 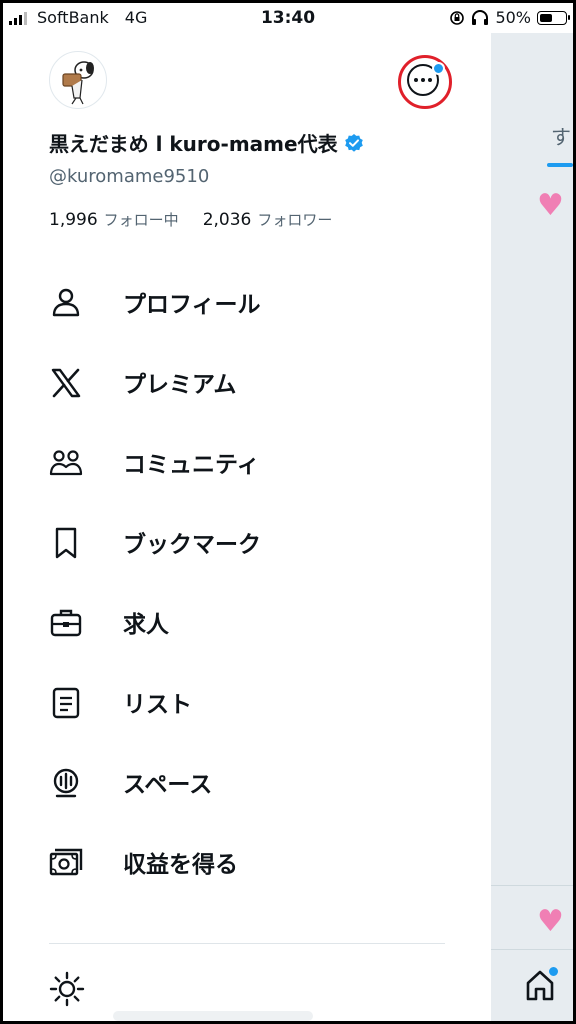 I want to click on briefcase-icon, so click(x=66, y=623).